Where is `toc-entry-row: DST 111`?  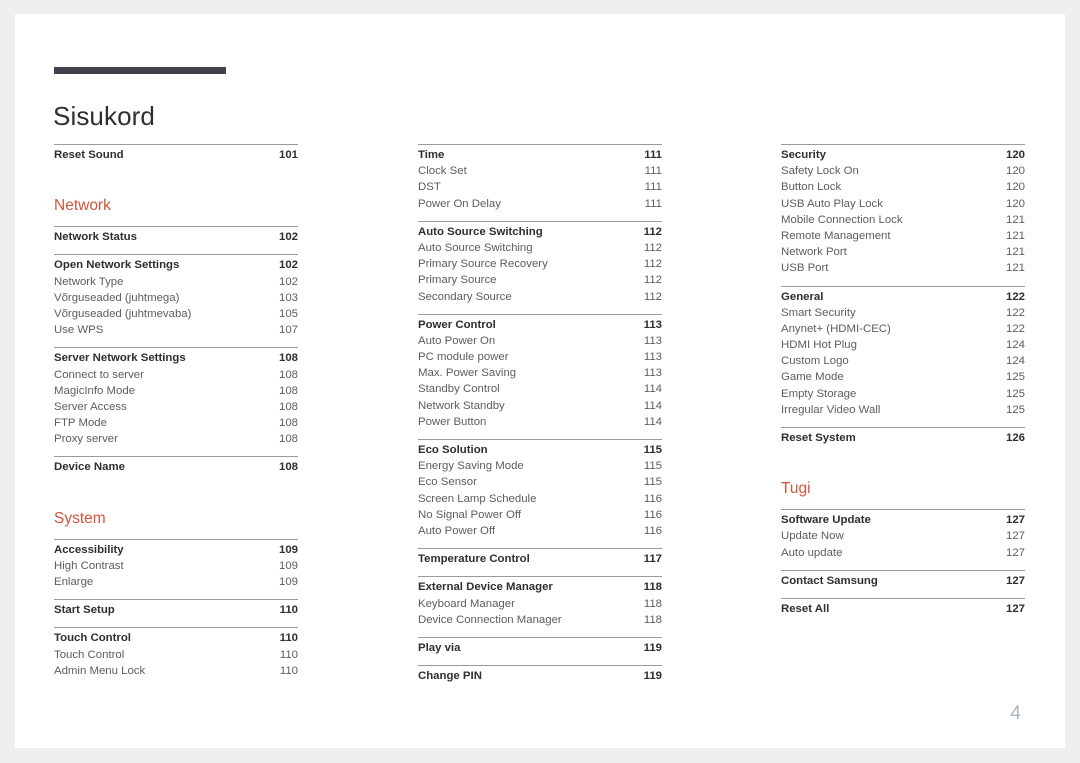
toc-entry-row: DST 111 is located at coordinates (540, 187).